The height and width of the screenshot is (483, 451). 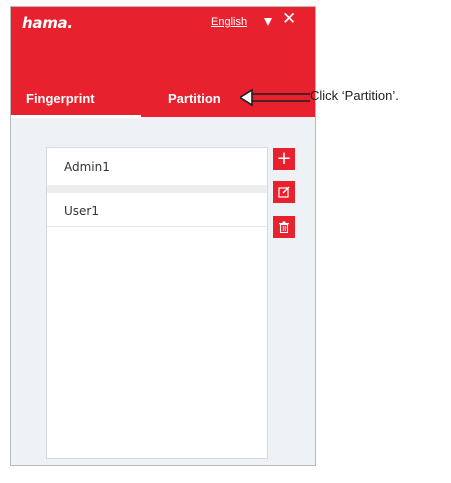 What do you see at coordinates (60, 98) in the screenshot?
I see `tab-fingerprint: Fingerprint` at bounding box center [60, 98].